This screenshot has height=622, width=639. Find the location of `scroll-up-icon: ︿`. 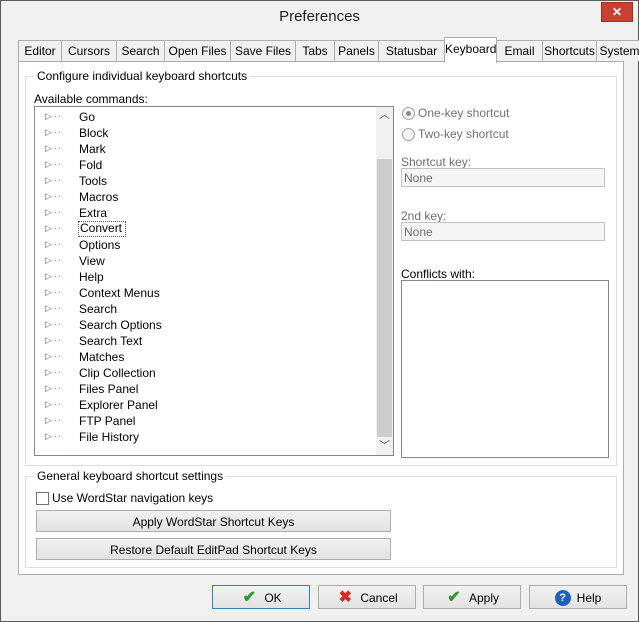

scroll-up-icon: ︿ is located at coordinates (384, 115).